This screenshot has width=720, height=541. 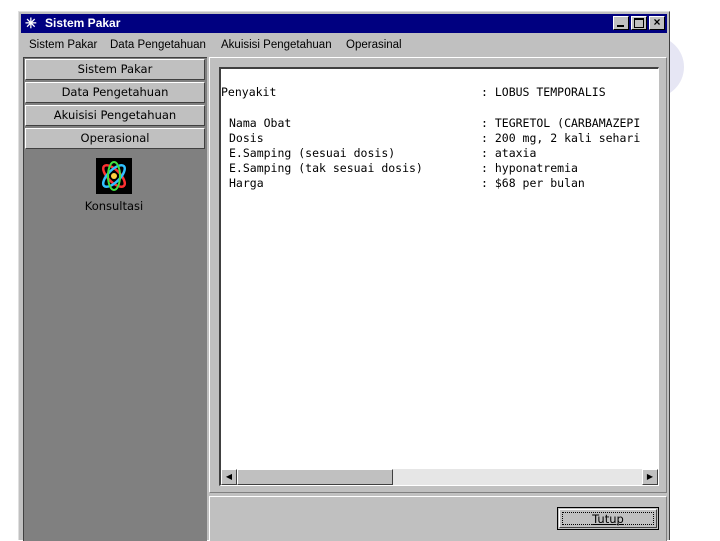 What do you see at coordinates (326, 168) in the screenshot?
I see `row-label: E.Samping (tak sesuai dosis)` at bounding box center [326, 168].